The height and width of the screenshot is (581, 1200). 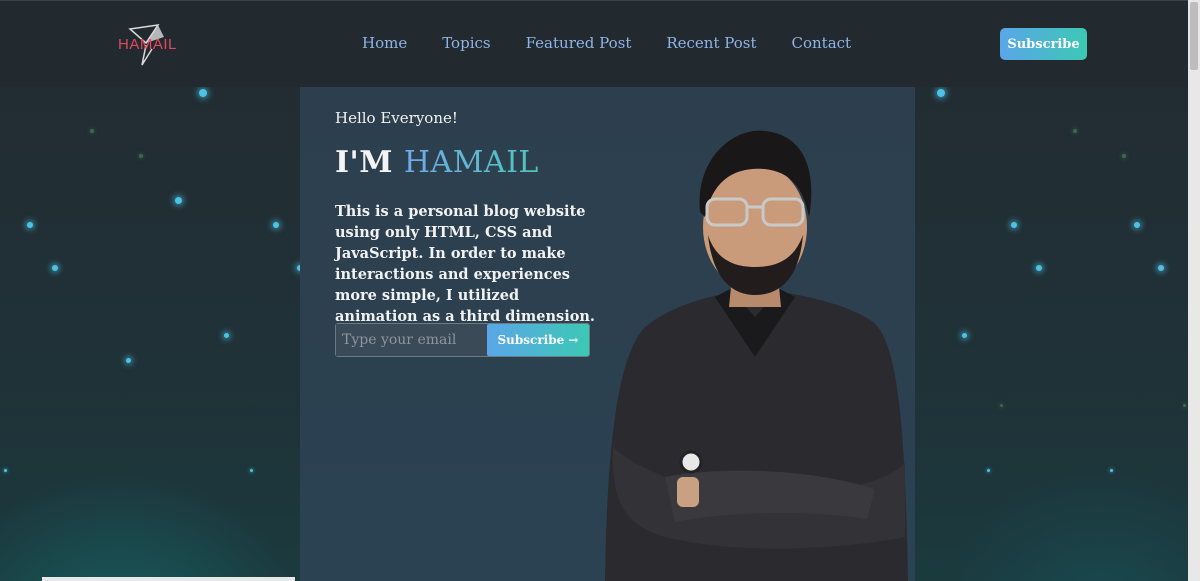 I want to click on hero-title: I'M HAMAIL, so click(x=437, y=162).